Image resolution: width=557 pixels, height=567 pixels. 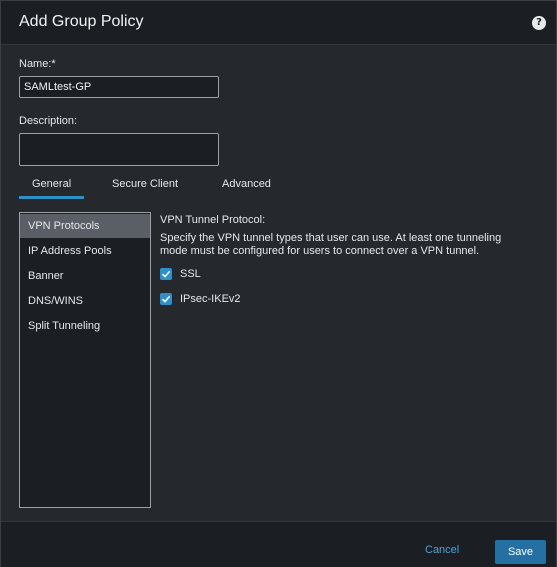 What do you see at coordinates (85, 326) in the screenshot?
I see `sidebar-item-split-tunneling: Split Tunneling` at bounding box center [85, 326].